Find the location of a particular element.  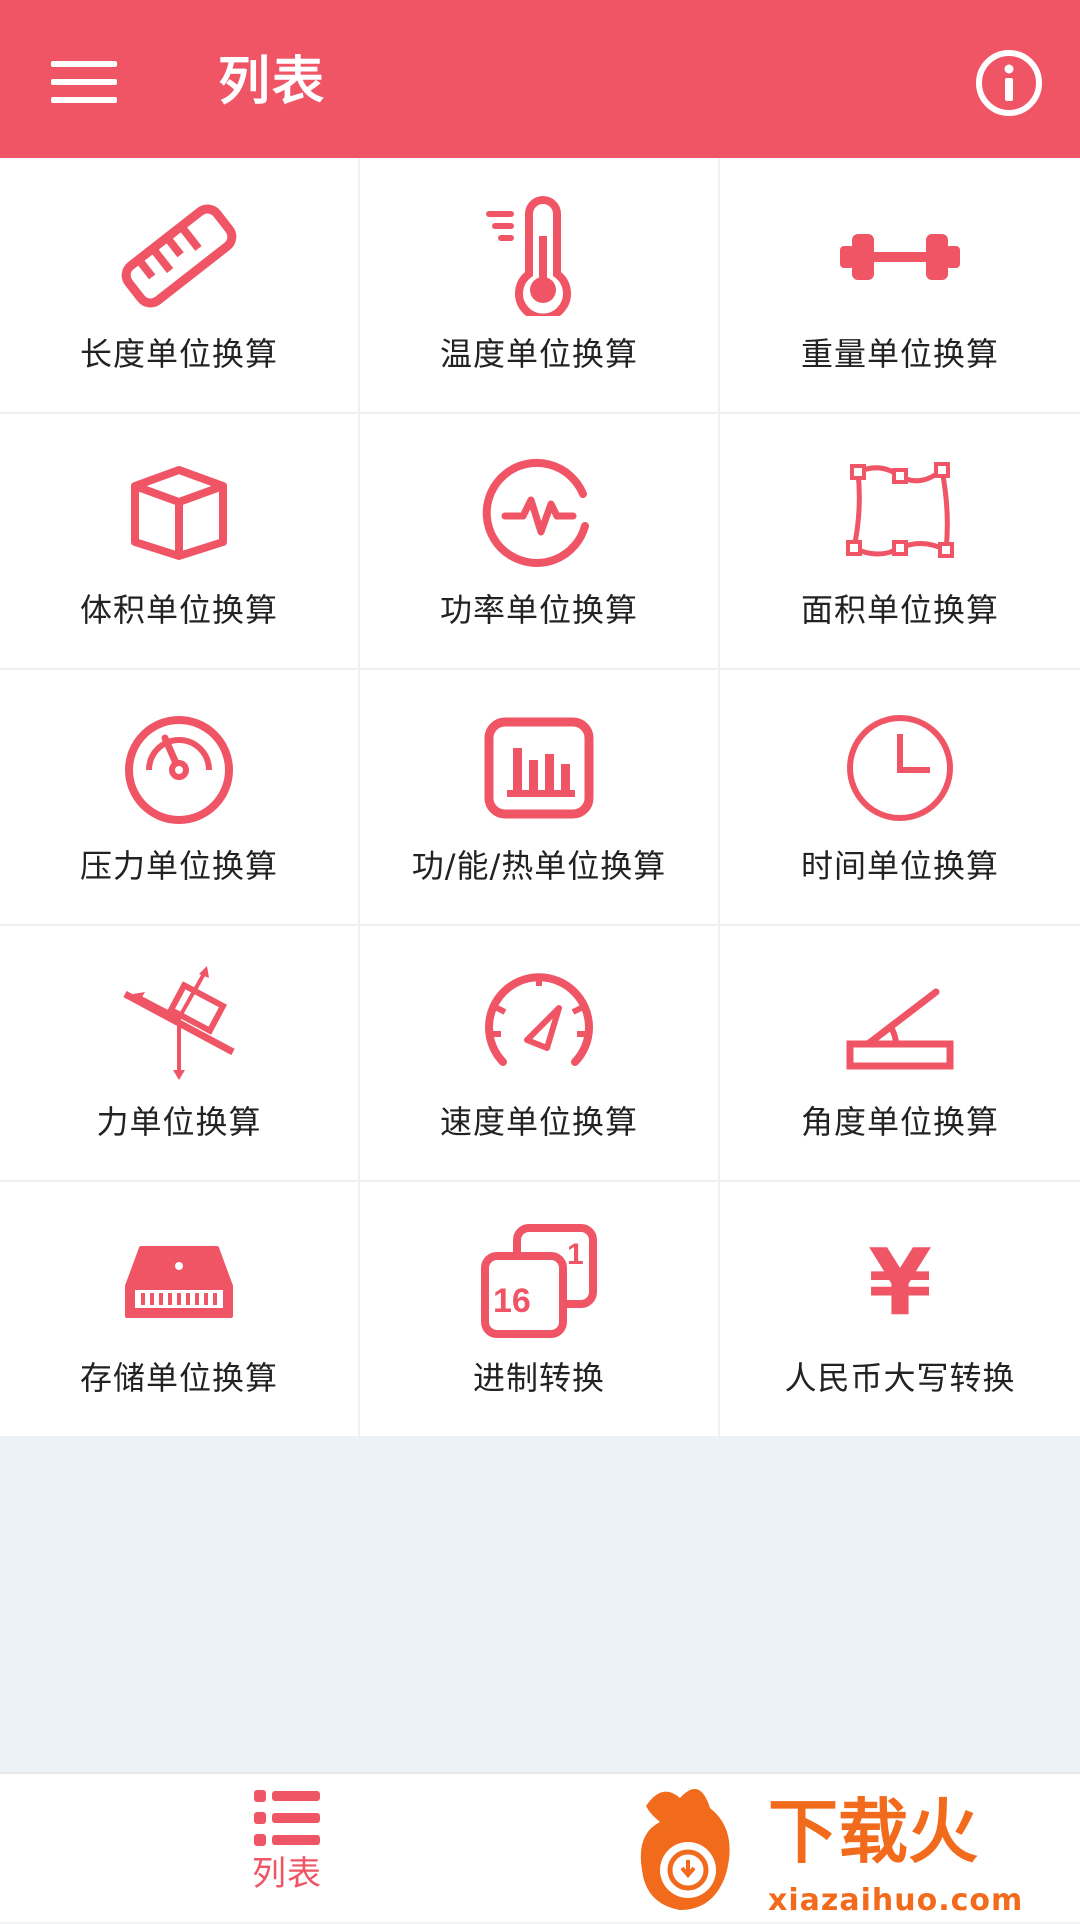

converter-angle: 角度单位换算 is located at coordinates (900, 1054).